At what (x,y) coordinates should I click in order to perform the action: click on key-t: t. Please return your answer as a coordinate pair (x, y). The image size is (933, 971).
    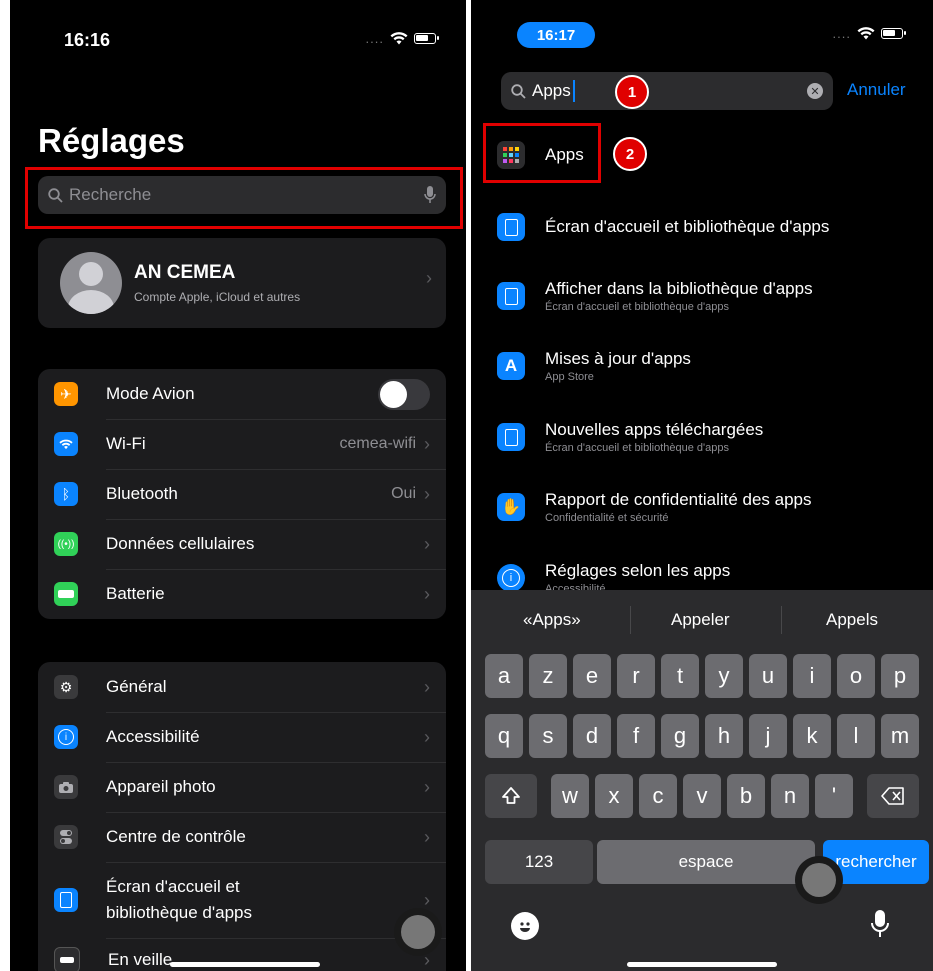
    Looking at the image, I should click on (680, 676).